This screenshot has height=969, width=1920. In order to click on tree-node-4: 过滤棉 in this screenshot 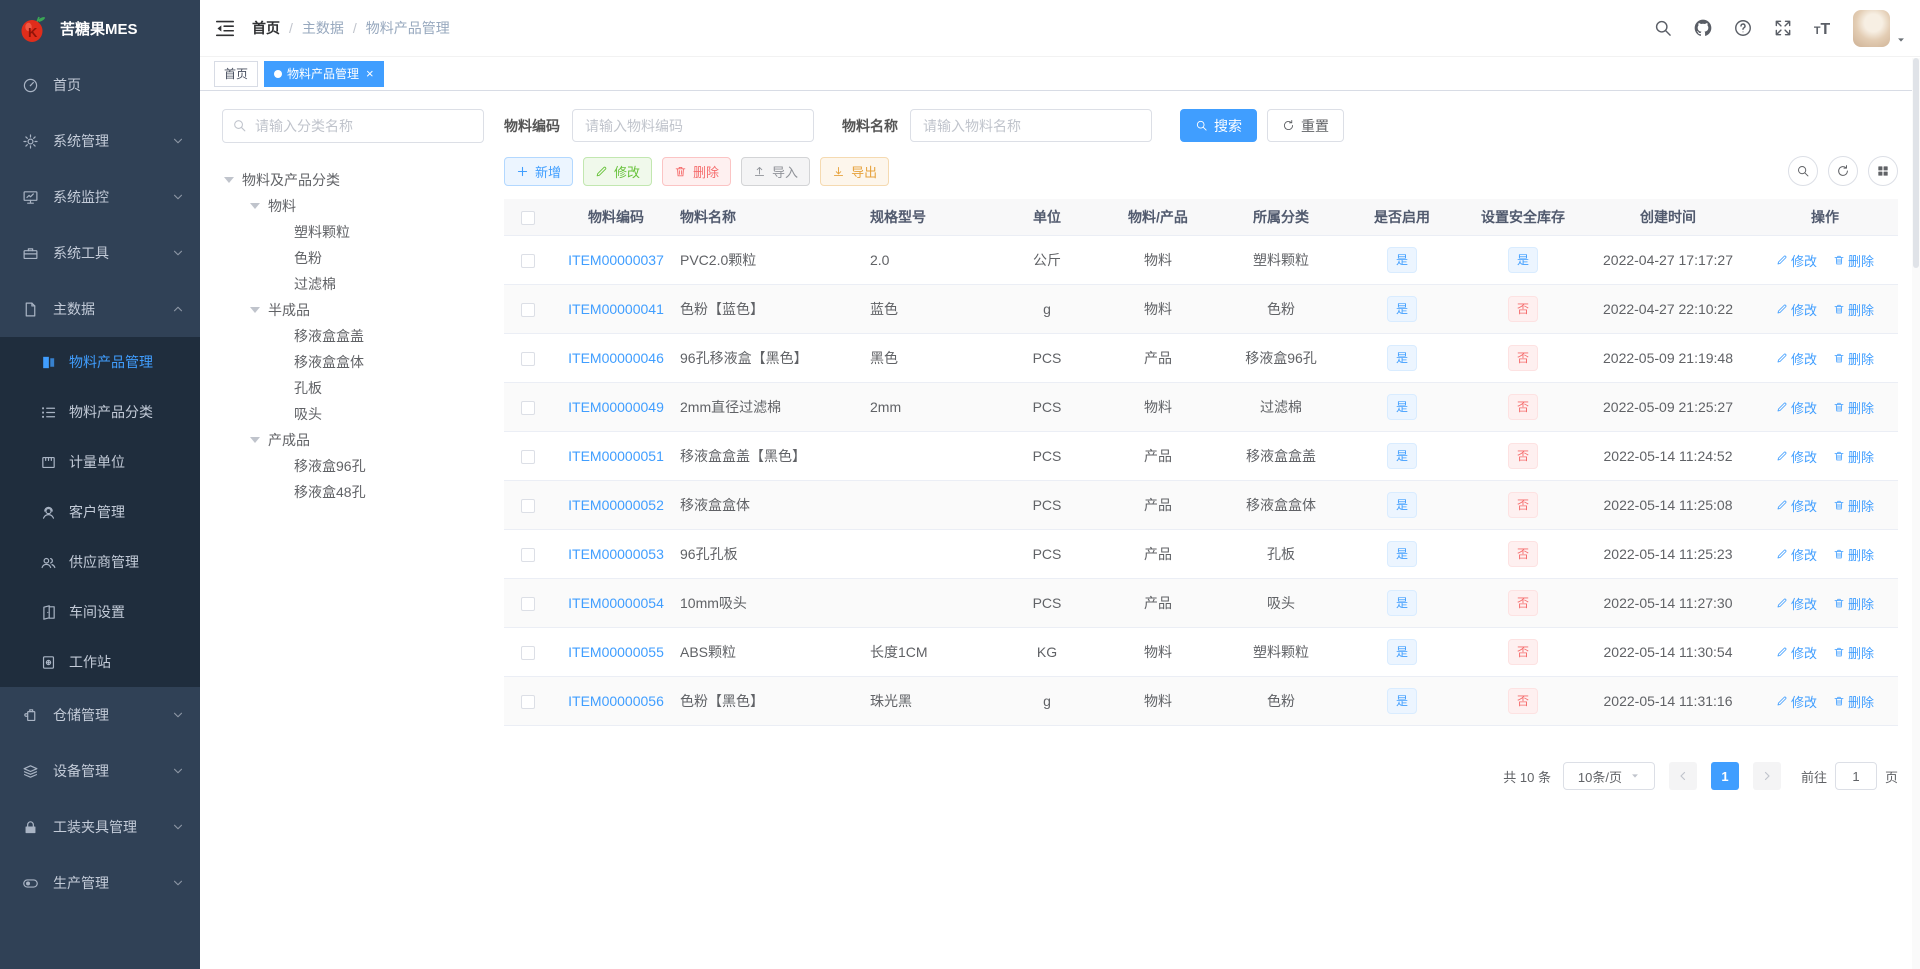, I will do `click(353, 284)`.